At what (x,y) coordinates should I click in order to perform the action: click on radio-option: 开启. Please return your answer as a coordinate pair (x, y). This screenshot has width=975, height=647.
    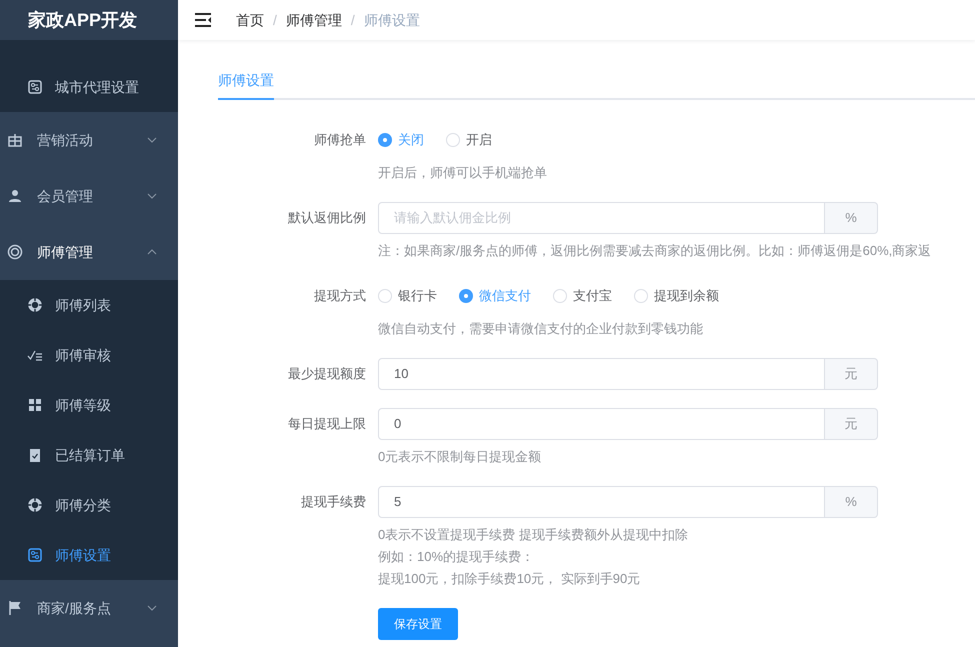
    Looking at the image, I should click on (469, 140).